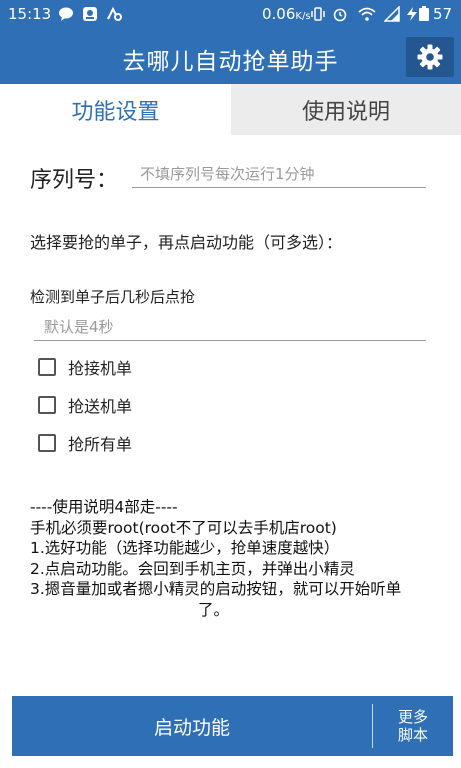 Image resolution: width=461 pixels, height=768 pixels. Describe the element at coordinates (412, 735) in the screenshot. I see `more-label-line2: 脚本` at that location.